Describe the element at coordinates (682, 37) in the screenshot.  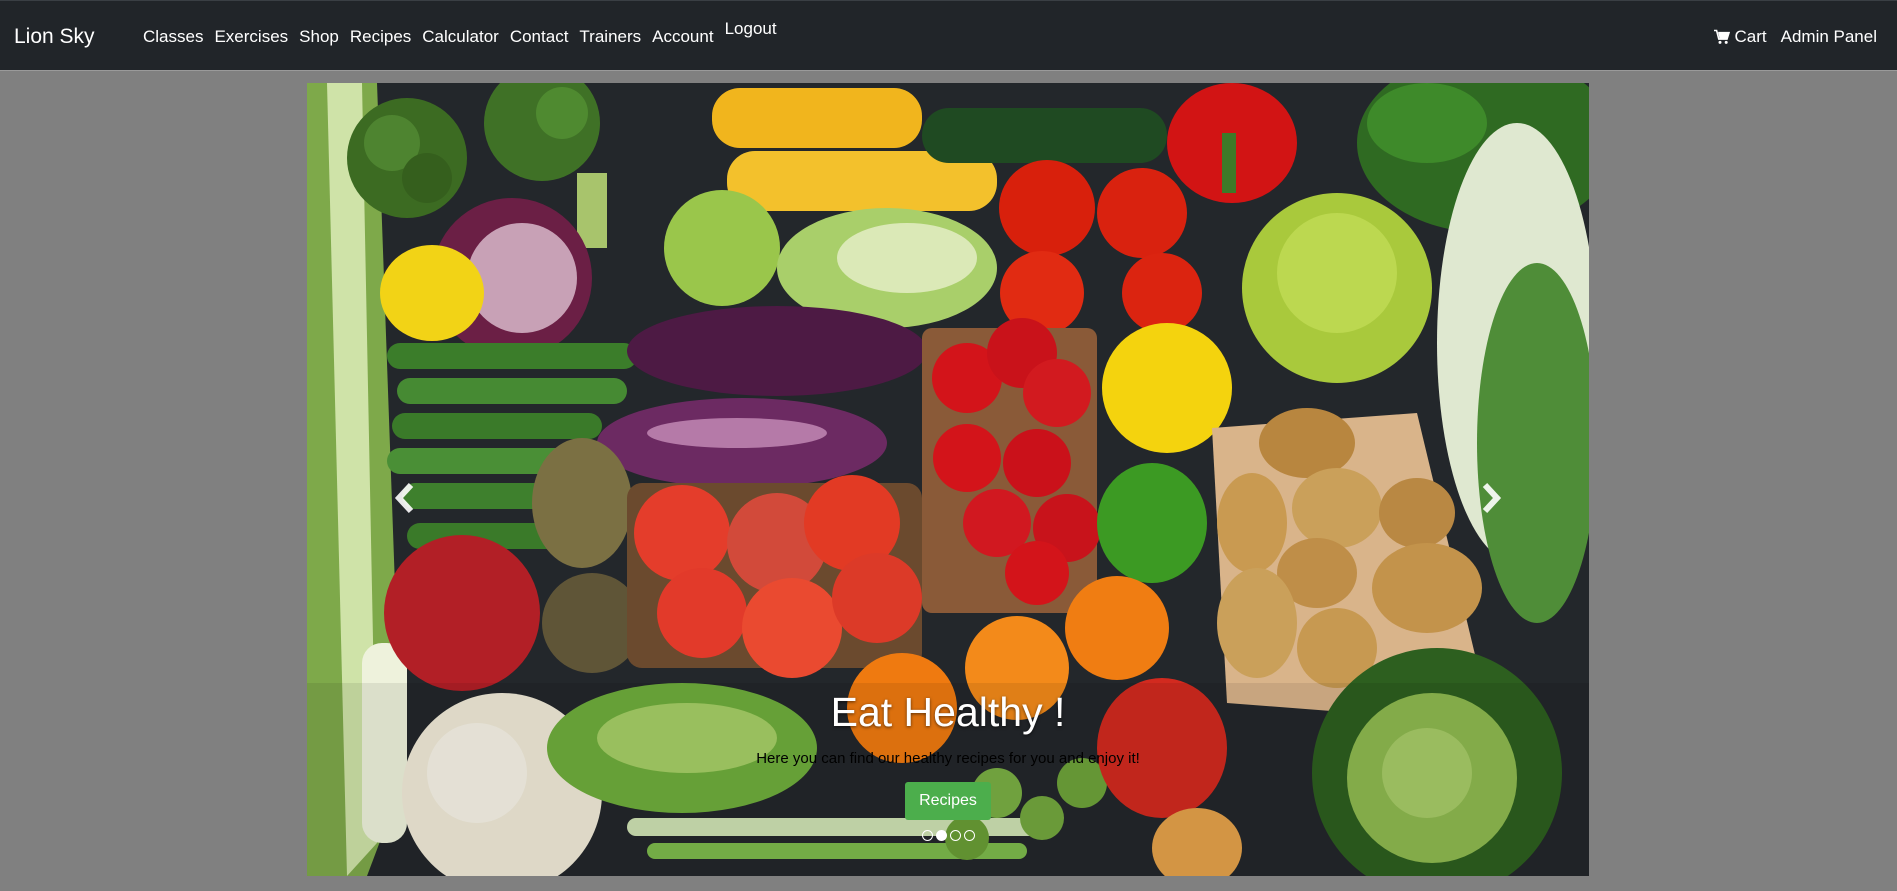
I see `nav-link-account: Account` at that location.